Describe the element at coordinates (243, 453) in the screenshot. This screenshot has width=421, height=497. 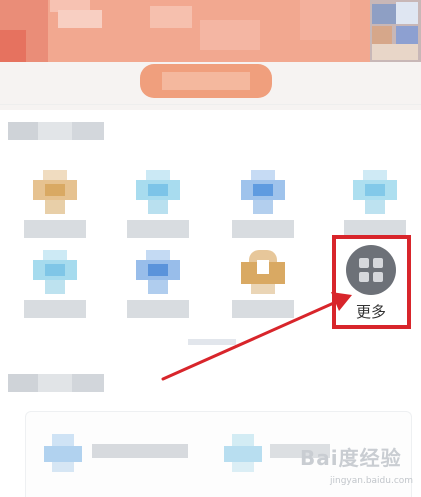
I see `card-icon-right` at that location.